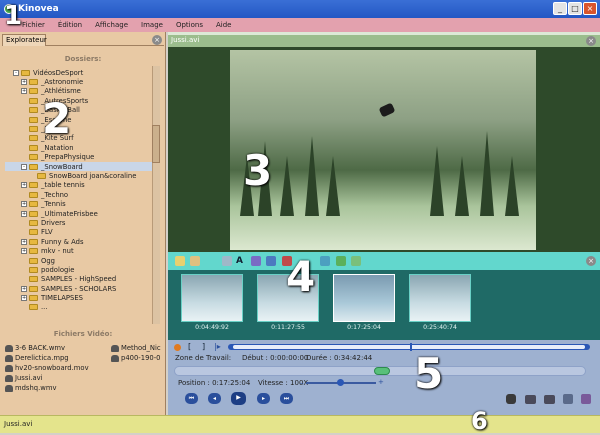 The width and height of the screenshot is (600, 435). I want to click on tree-item: + _Athlétisme, so click(79, 91).